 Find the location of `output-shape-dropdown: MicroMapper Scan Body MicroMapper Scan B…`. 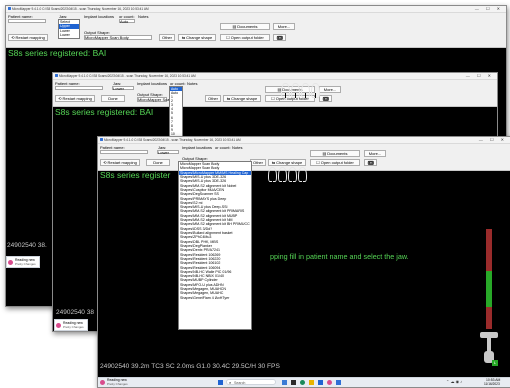

output-shape-dropdown: MicroMapper Scan Body MicroMapper Scan B… is located at coordinates (215, 245).